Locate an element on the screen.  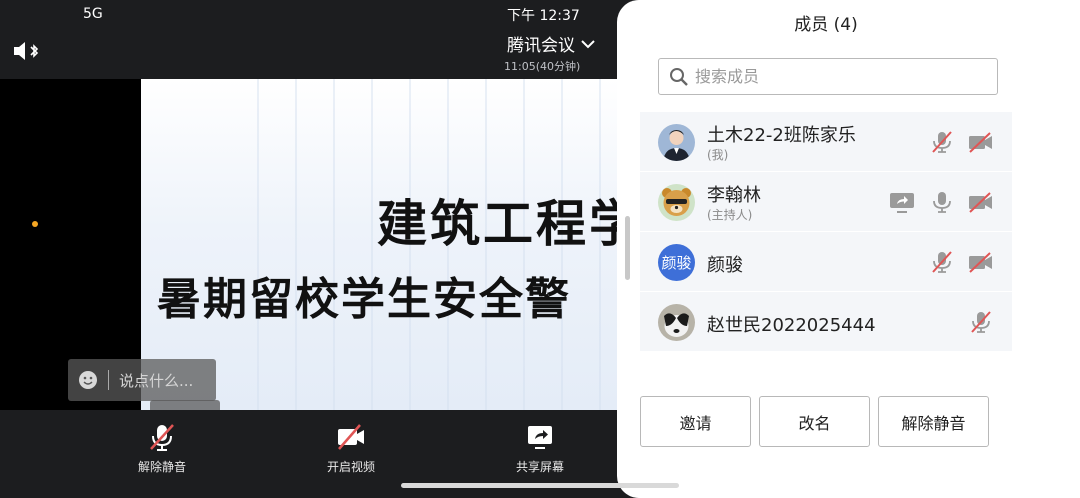
mic-icon is located at coordinates (942, 202).